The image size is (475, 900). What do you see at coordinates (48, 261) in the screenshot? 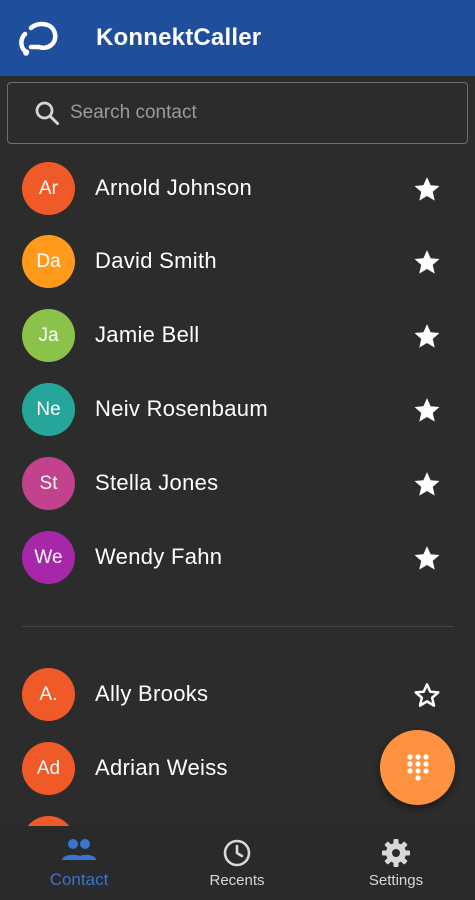
I see `avatar: Da` at bounding box center [48, 261].